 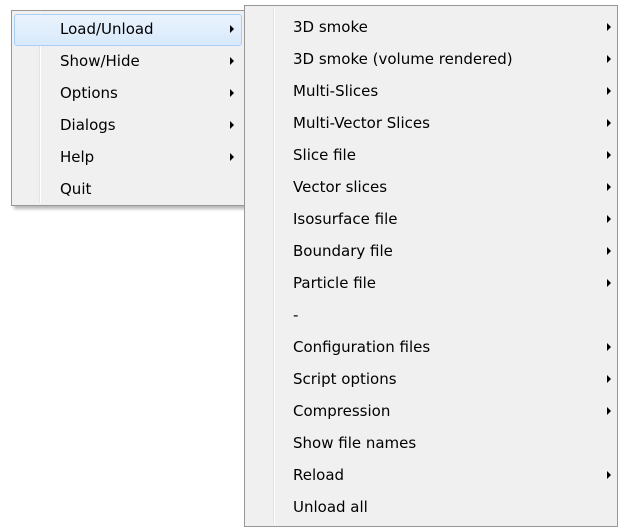 What do you see at coordinates (431, 380) in the screenshot?
I see `submenu-item-script-options: Script options` at bounding box center [431, 380].